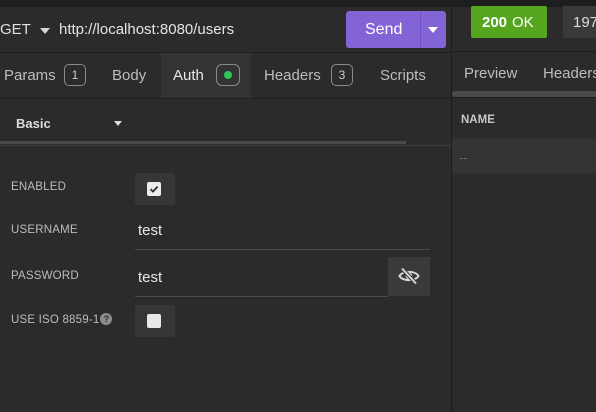  I want to click on tab-params: Params 1, so click(52, 76).